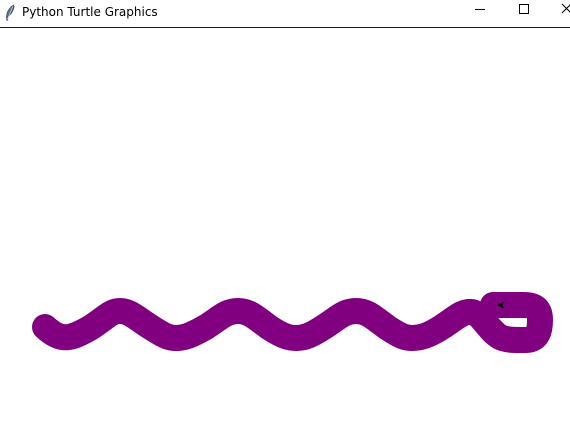  I want to click on maximize-icon, so click(524, 9).